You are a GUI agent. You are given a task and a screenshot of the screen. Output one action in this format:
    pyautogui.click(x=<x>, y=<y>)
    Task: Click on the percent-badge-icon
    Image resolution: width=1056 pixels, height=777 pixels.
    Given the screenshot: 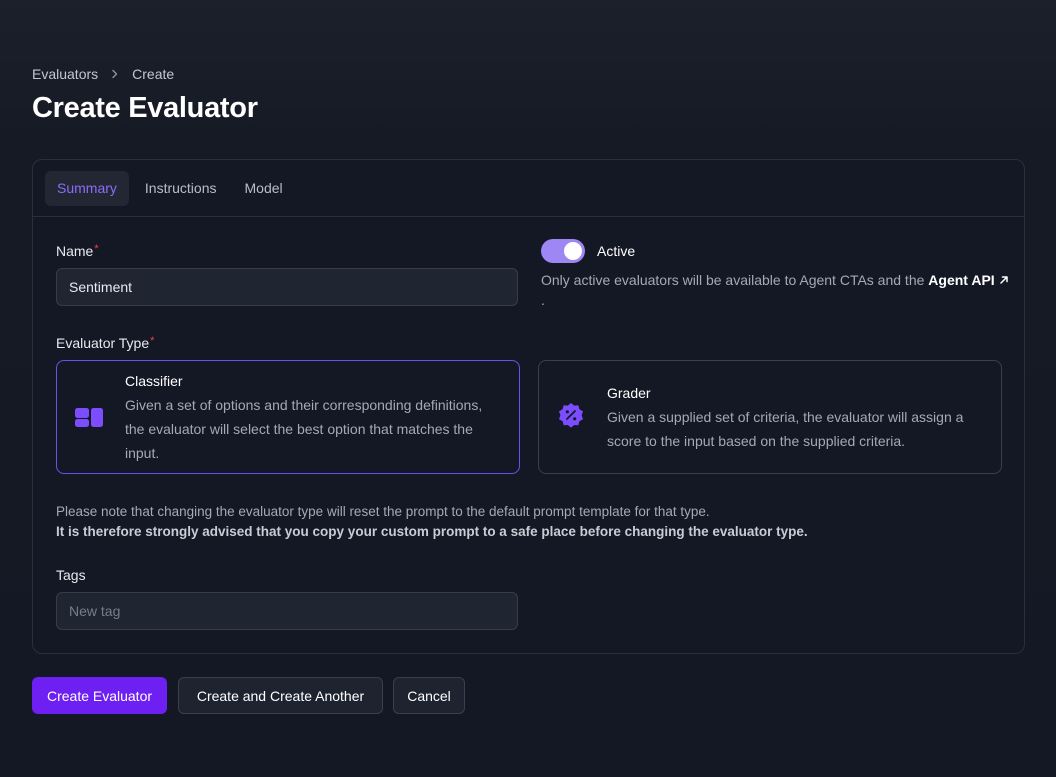 What is the action you would take?
    pyautogui.click(x=571, y=416)
    